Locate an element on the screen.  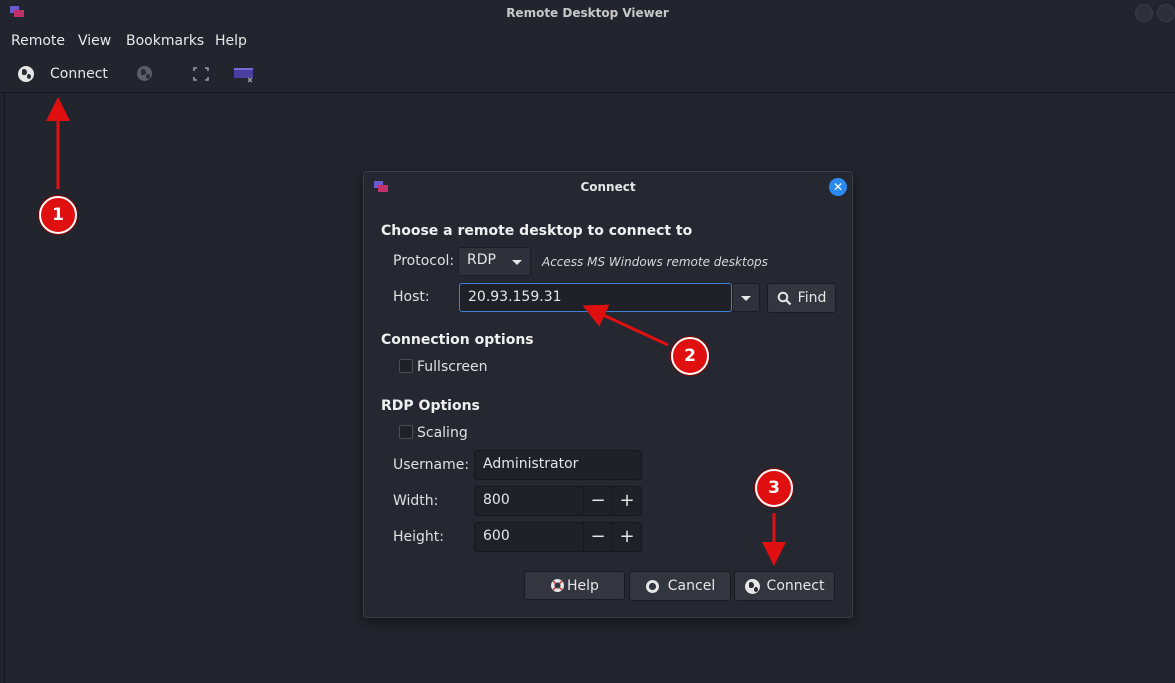
step-marker-2: 2 is located at coordinates (690, 356).